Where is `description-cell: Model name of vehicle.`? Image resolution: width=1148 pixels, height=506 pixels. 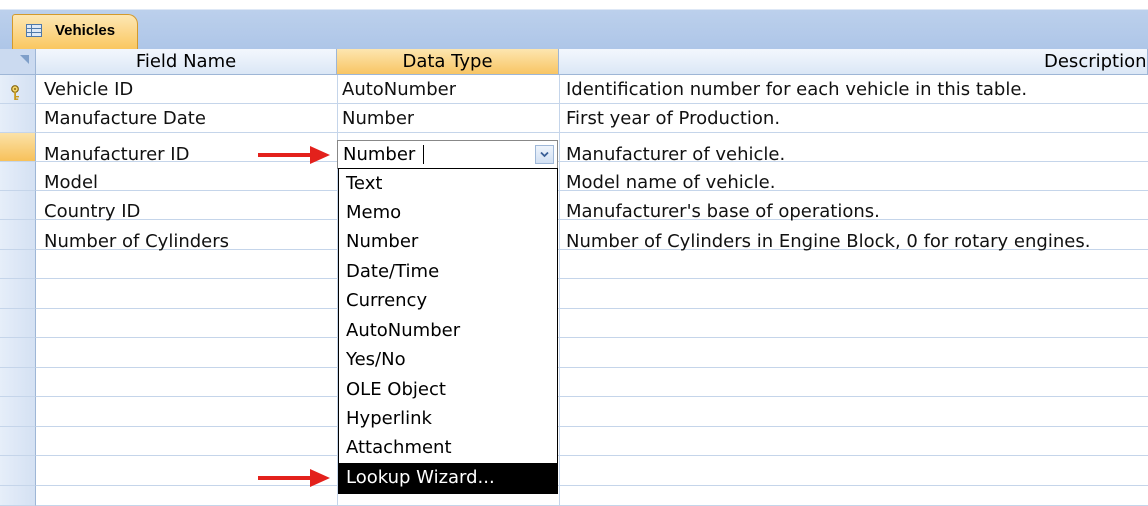
description-cell: Model name of vehicle. is located at coordinates (670, 182).